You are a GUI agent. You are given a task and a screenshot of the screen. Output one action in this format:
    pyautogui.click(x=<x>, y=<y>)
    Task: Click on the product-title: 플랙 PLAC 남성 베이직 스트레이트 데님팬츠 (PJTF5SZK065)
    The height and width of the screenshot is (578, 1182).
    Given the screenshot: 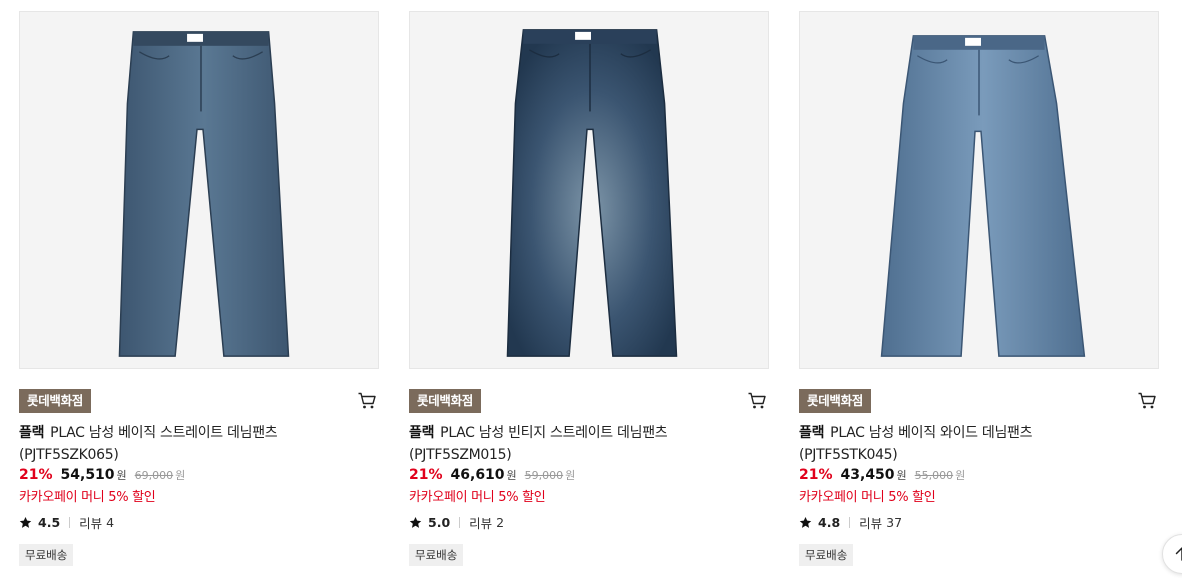 What is the action you would take?
    pyautogui.click(x=199, y=444)
    